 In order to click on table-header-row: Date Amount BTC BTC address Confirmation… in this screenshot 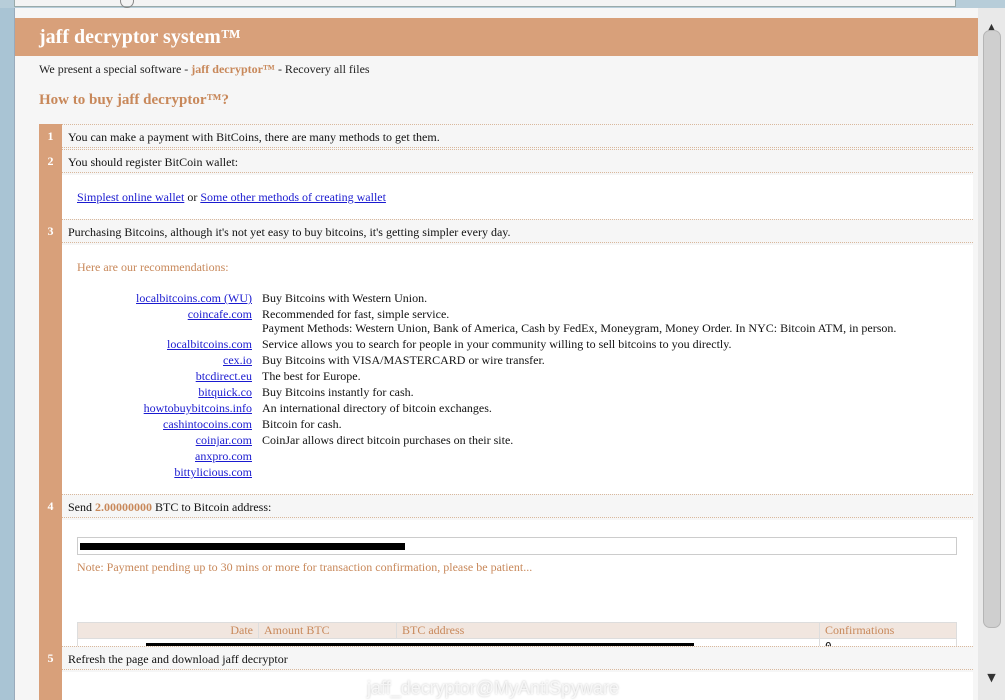, I will do `click(517, 630)`.